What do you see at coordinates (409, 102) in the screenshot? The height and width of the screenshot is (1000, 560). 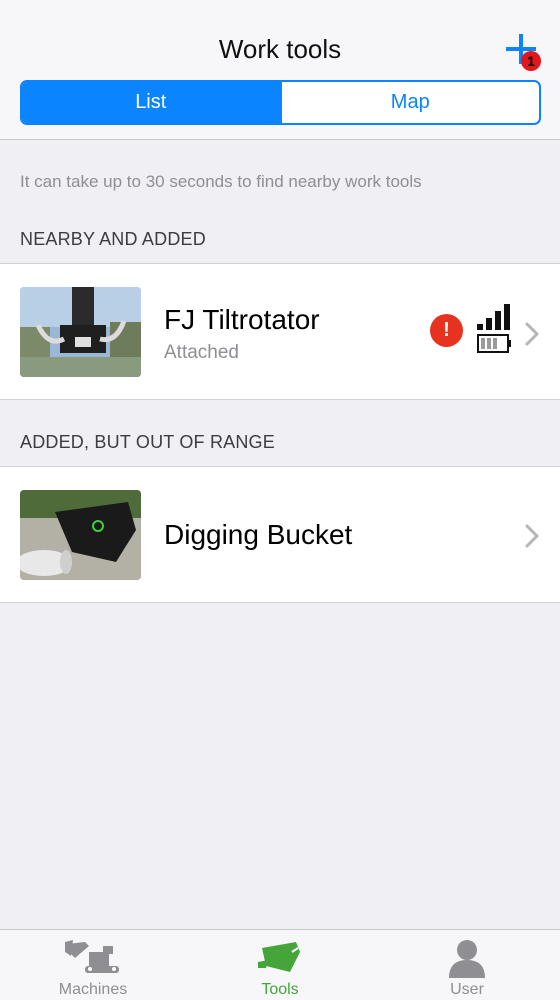 I see `segment-map: Map` at bounding box center [409, 102].